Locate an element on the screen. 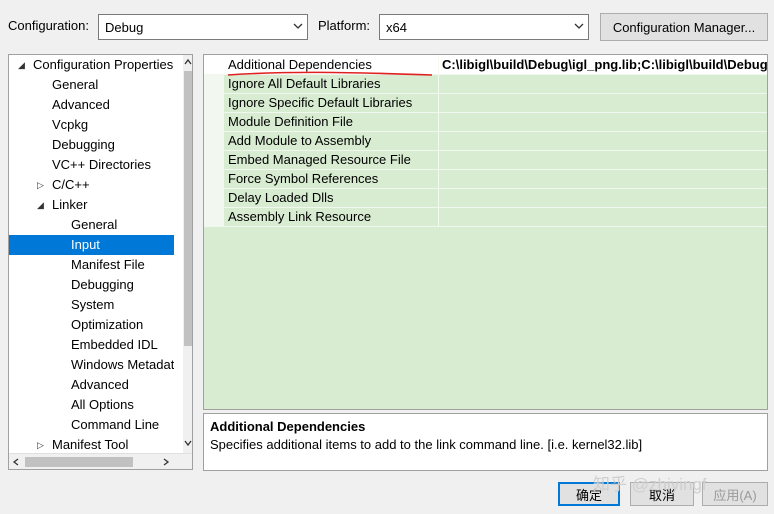 The width and height of the screenshot is (774, 514). tree-item: ▷ C/C++ is located at coordinates (91, 185).